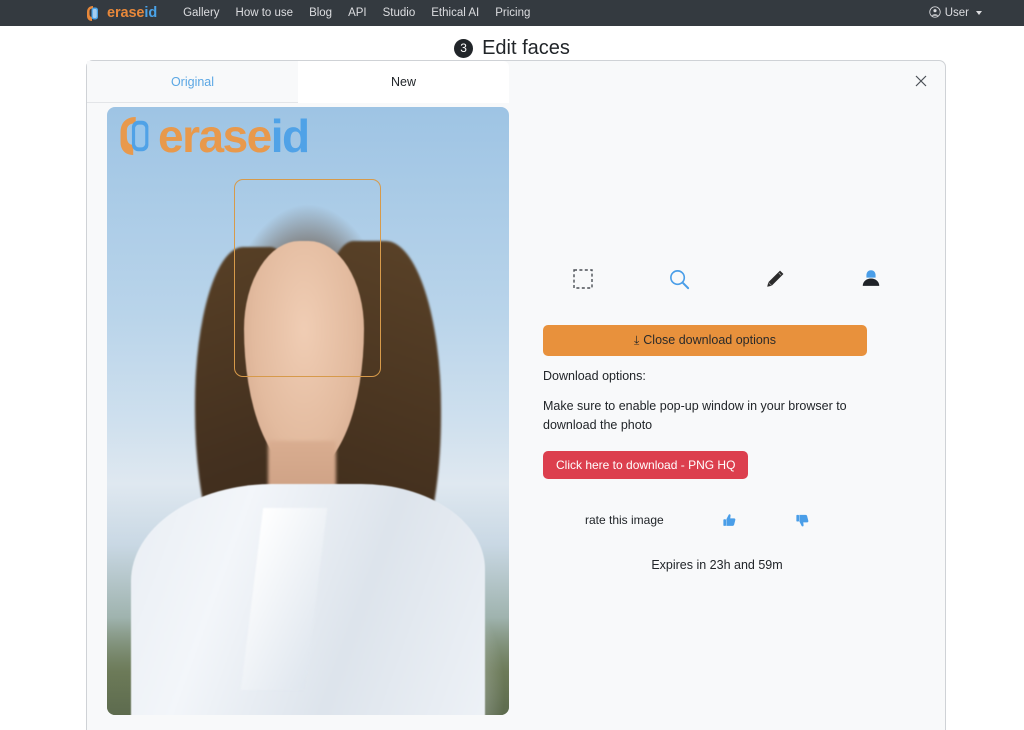 Image resolution: width=1024 pixels, height=730 pixels. I want to click on step-badge: 3, so click(464, 48).